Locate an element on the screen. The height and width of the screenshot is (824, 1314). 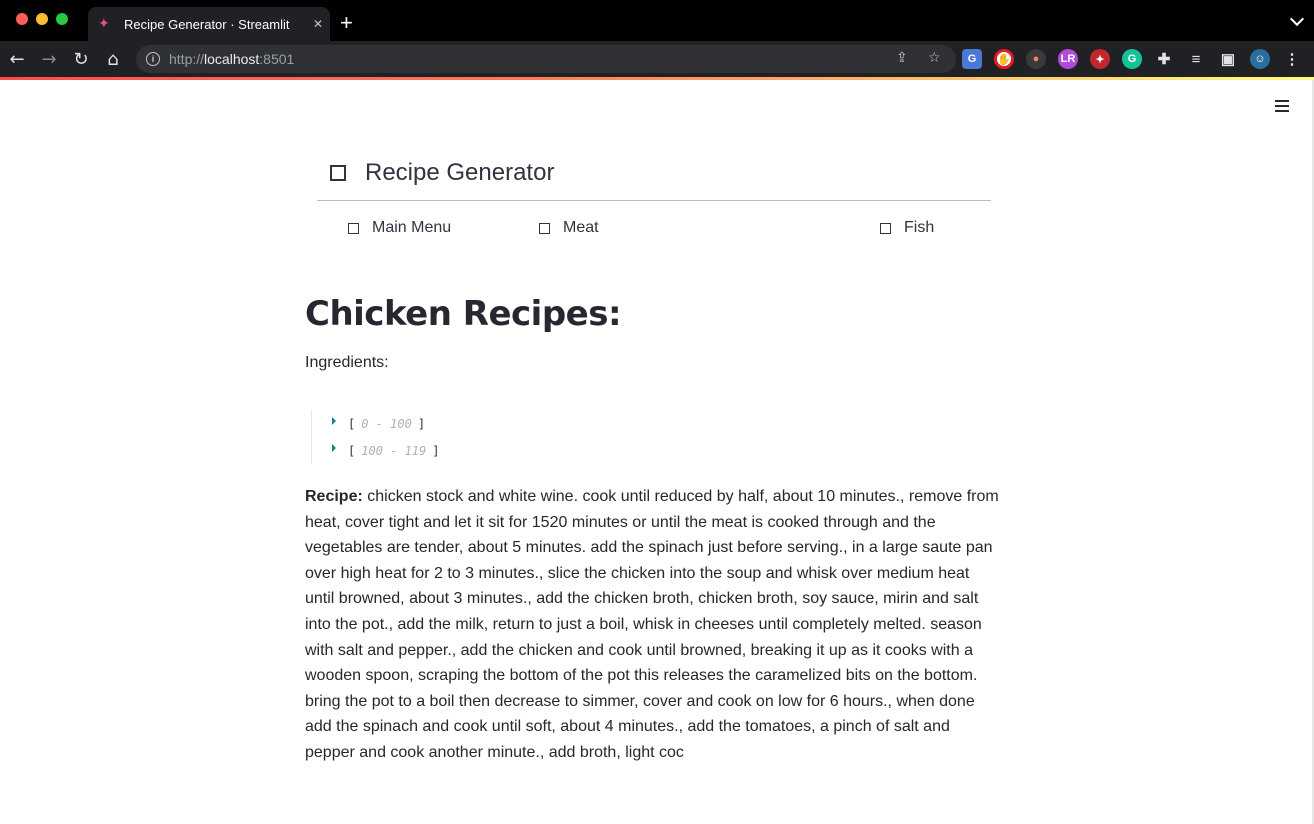
window-close-button is located at coordinates (22, 19).